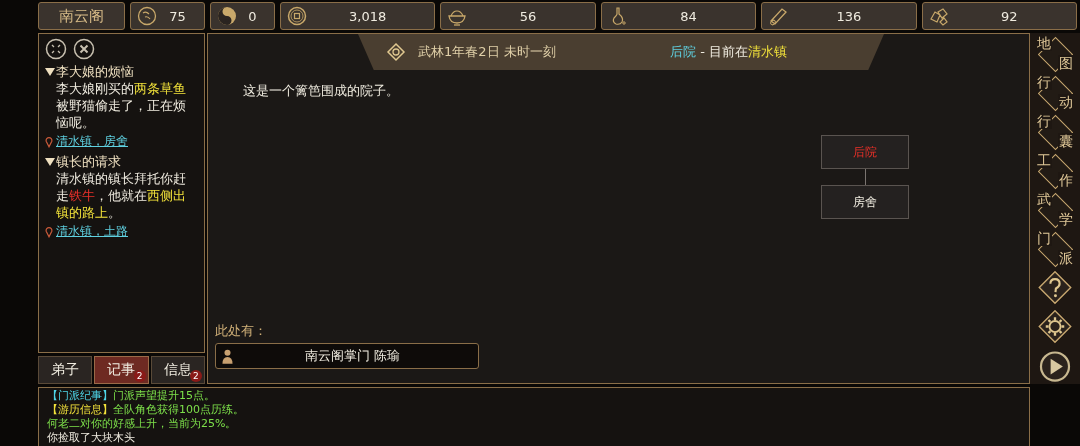 This screenshot has width=1080, height=446. What do you see at coordinates (1055, 92) in the screenshot?
I see `menu-button: 行动` at bounding box center [1055, 92].